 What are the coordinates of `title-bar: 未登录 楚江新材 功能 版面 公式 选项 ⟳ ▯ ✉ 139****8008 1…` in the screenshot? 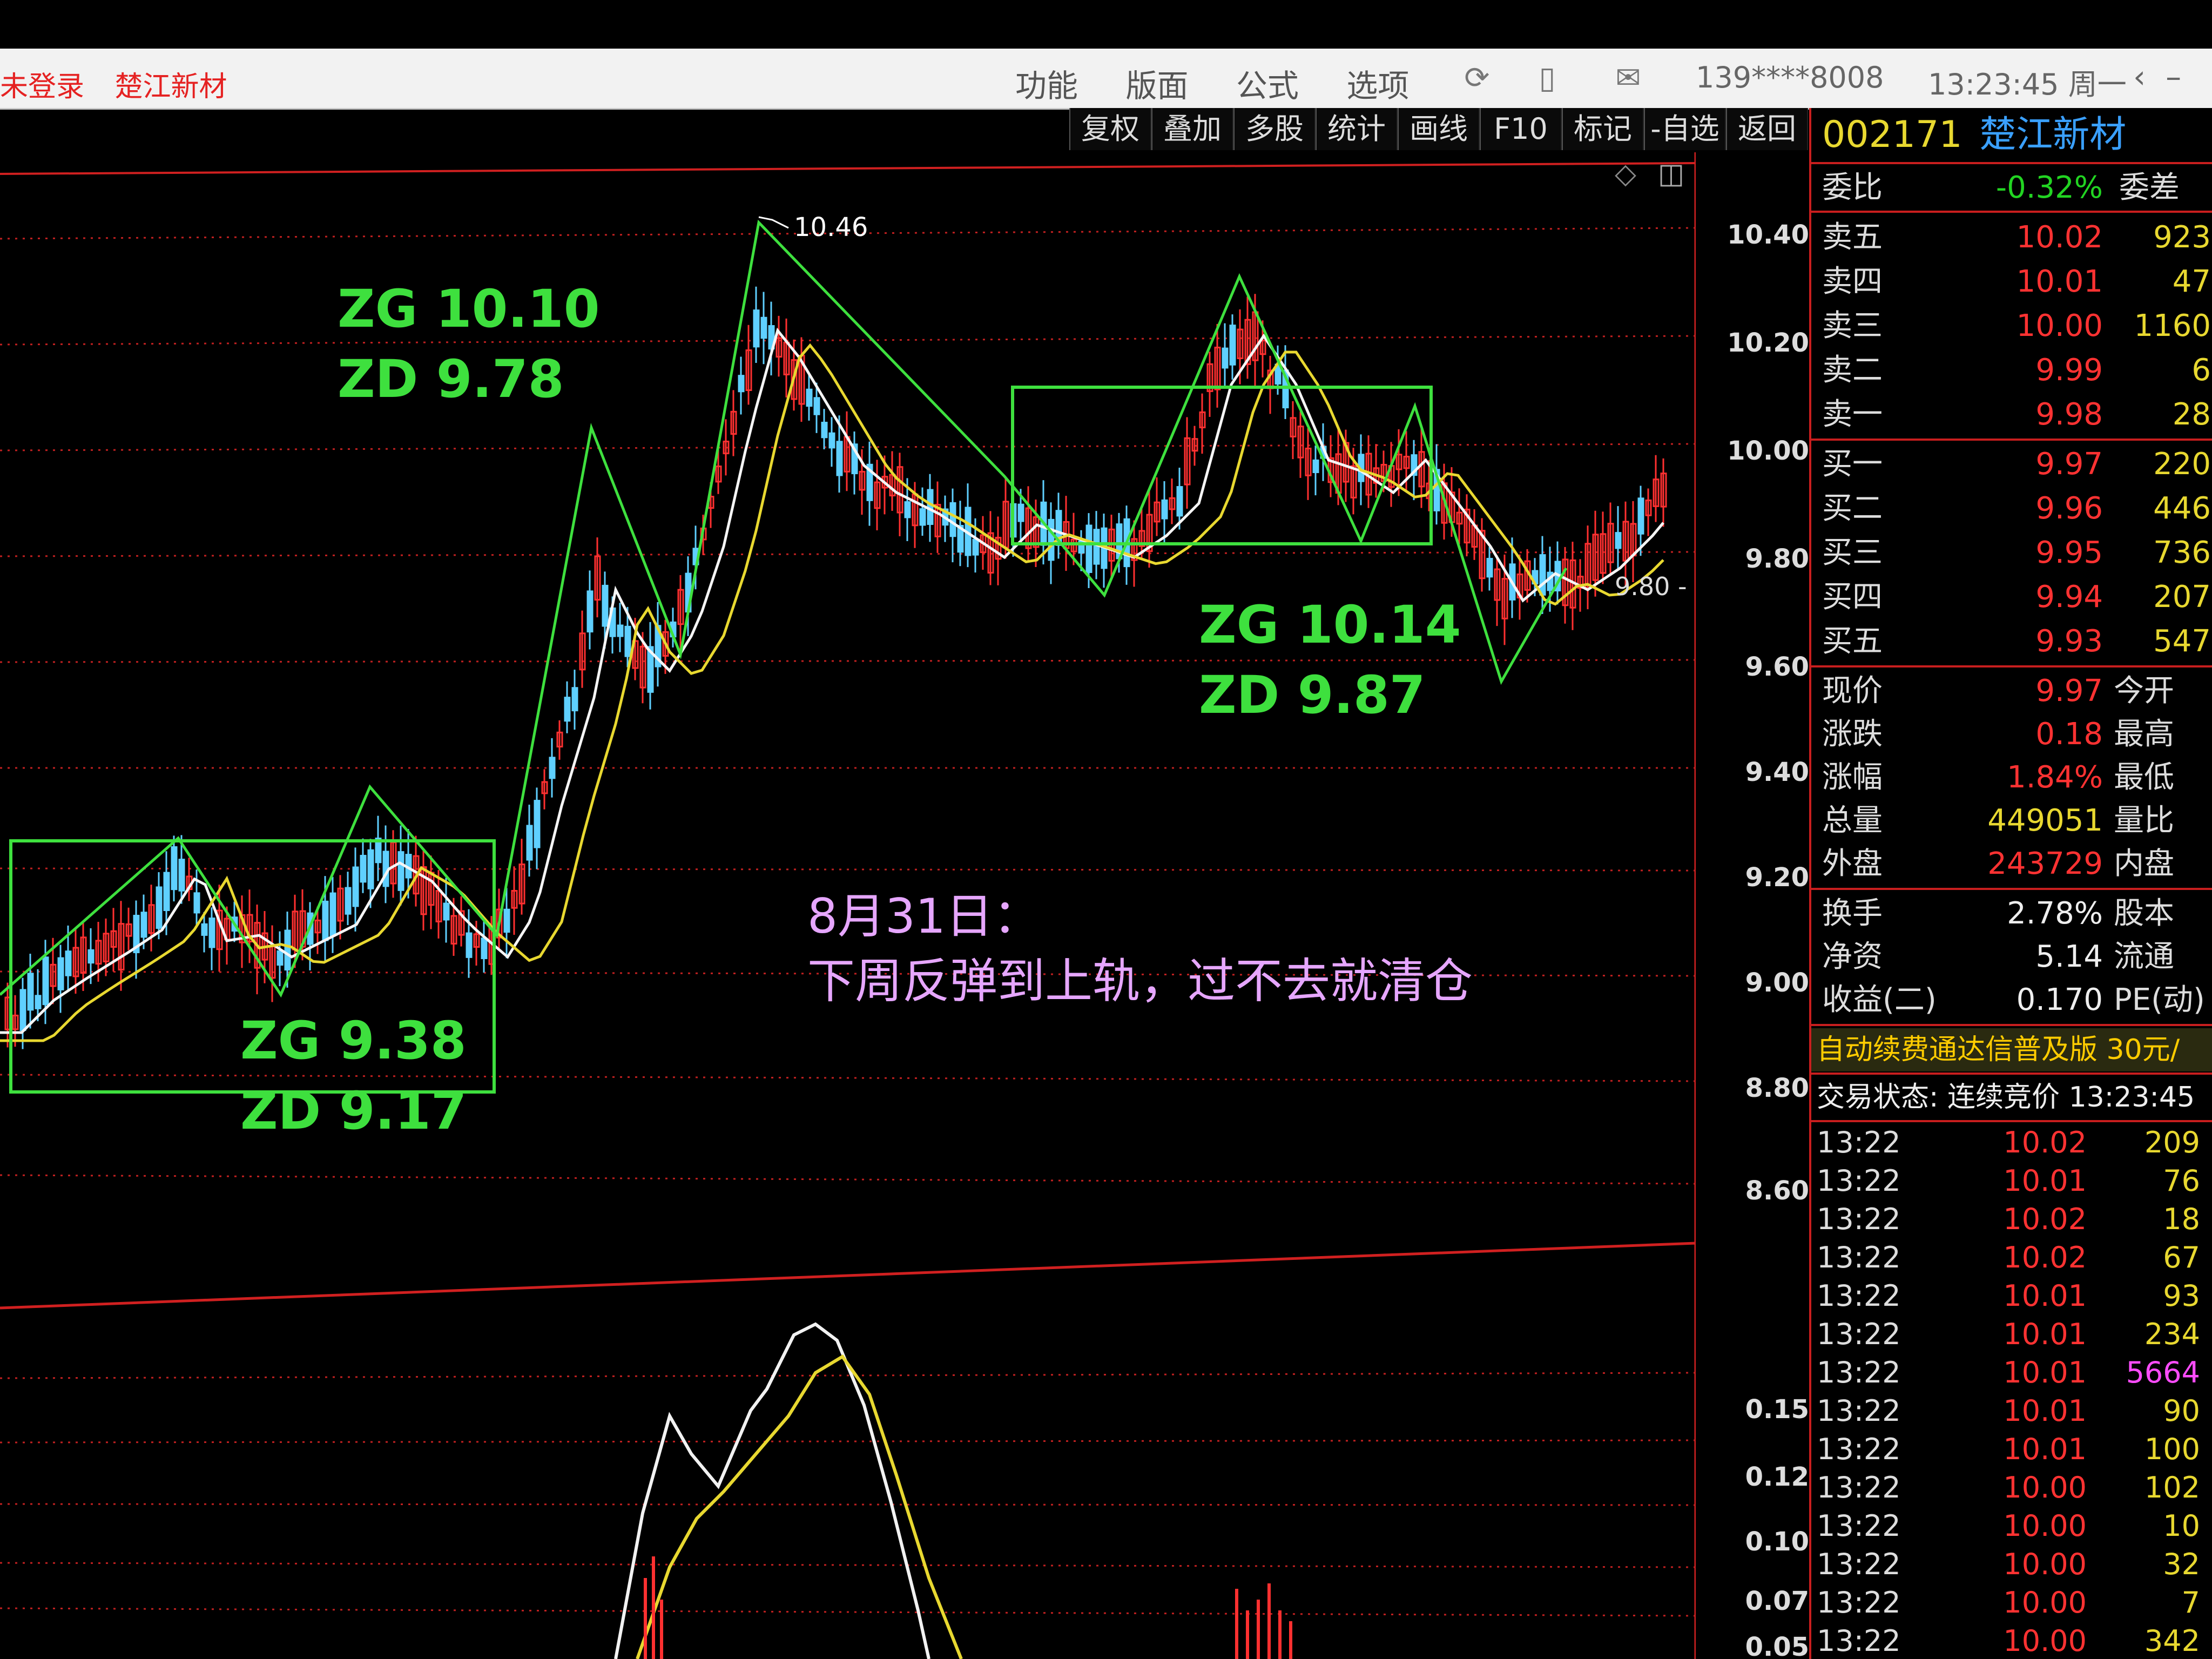 It's located at (1106, 79).